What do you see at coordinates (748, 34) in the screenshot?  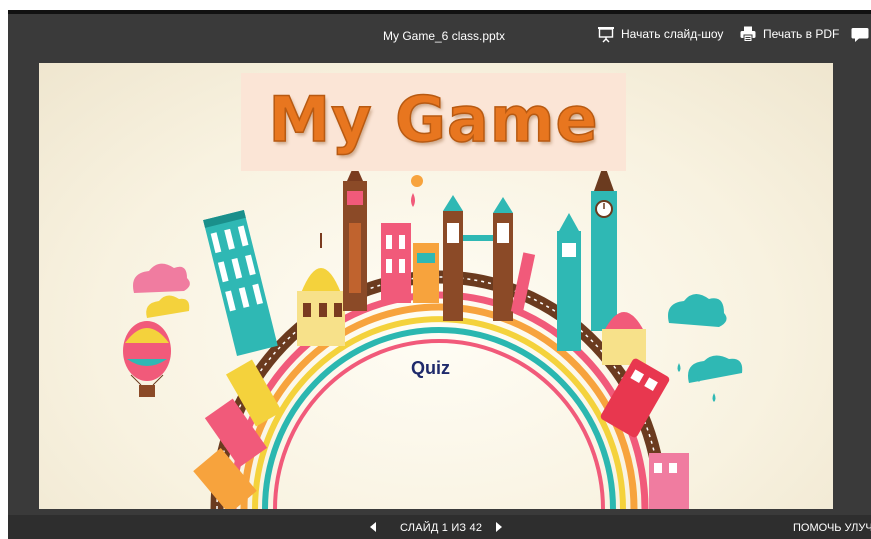 I see `printer-icon` at bounding box center [748, 34].